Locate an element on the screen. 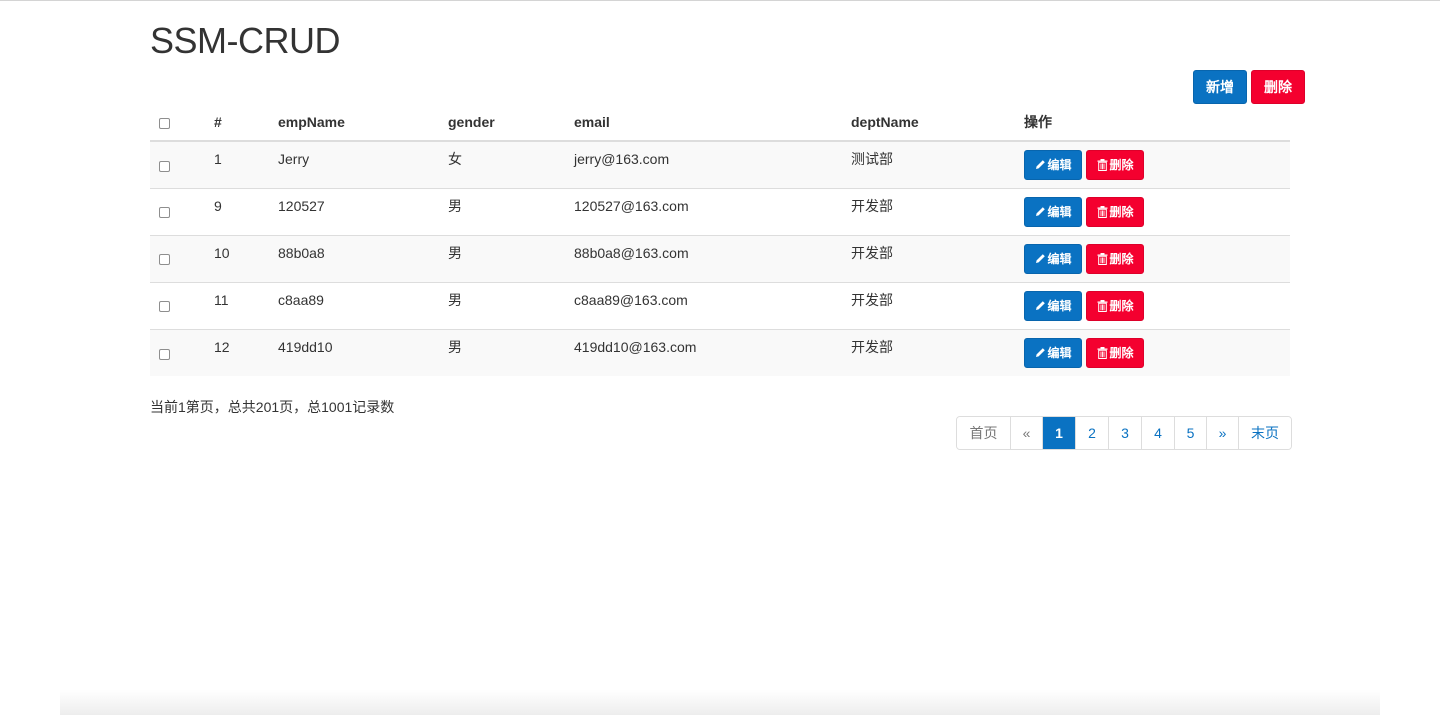 This screenshot has width=1440, height=715. table-row: 10 88b0a8 男 88b0a8@163.com 开发部 编辑 删除 is located at coordinates (720, 258).